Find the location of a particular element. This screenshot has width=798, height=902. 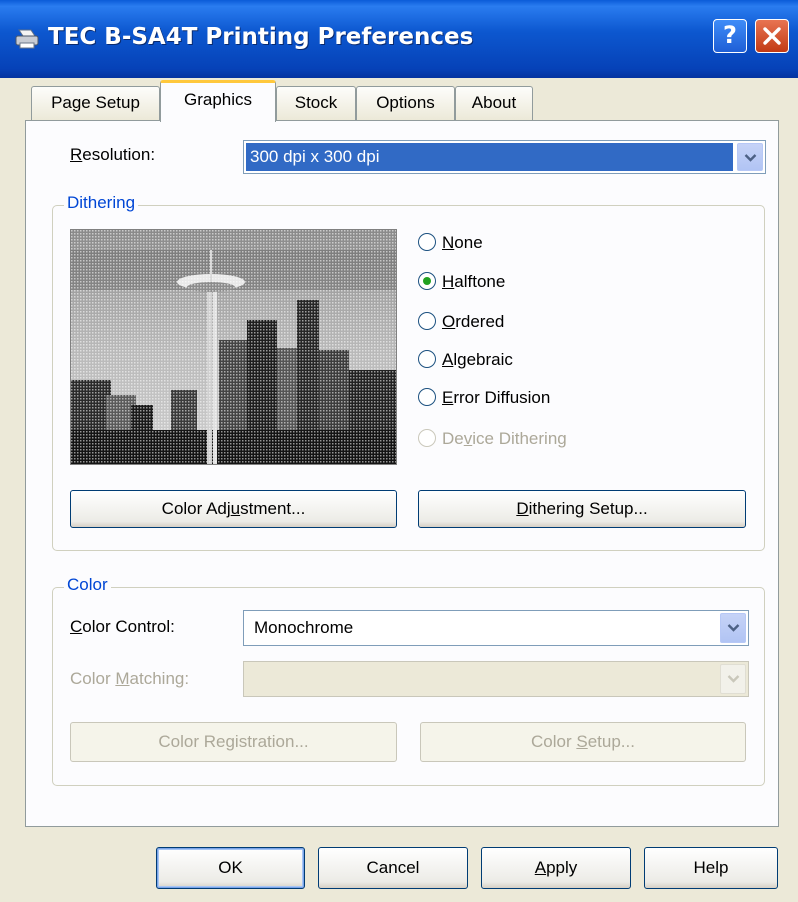

title-bar: TEC B-SA4T Printing Preferences ? is located at coordinates (399, 39).